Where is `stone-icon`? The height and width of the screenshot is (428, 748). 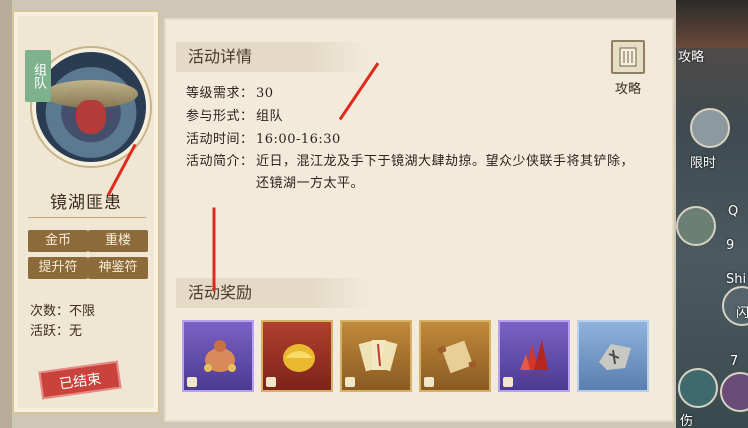
stone-icon is located at coordinates (615, 357).